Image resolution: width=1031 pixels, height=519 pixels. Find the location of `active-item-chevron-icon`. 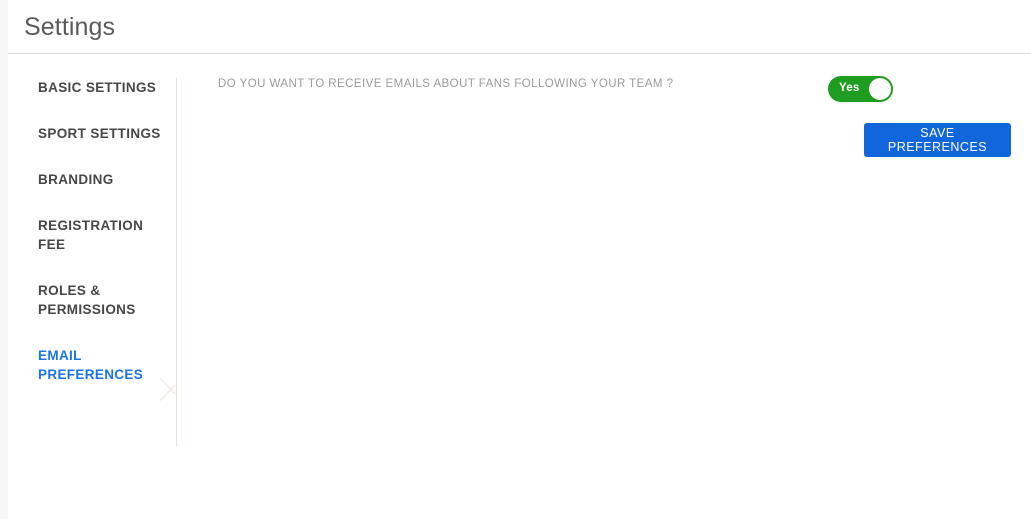

active-item-chevron-icon is located at coordinates (168, 389).